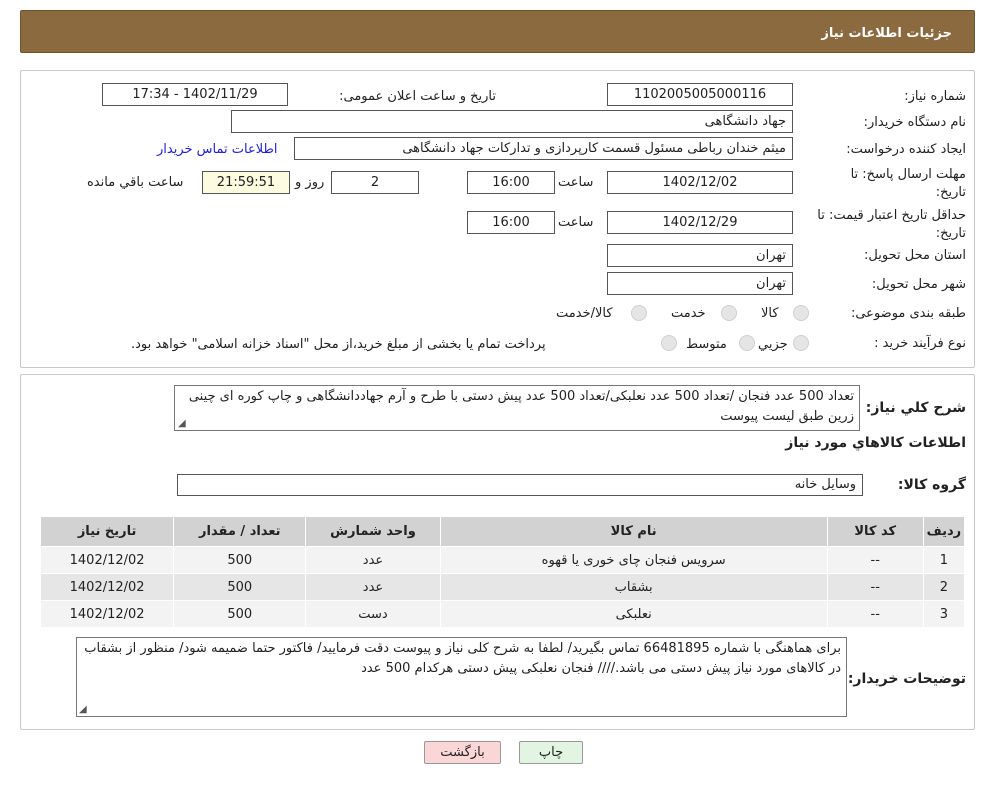 Image resolution: width=985 pixels, height=786 pixels. Describe the element at coordinates (512, 121) in the screenshot. I see `buyer-org-field: جهاد دانشگاهی` at that location.